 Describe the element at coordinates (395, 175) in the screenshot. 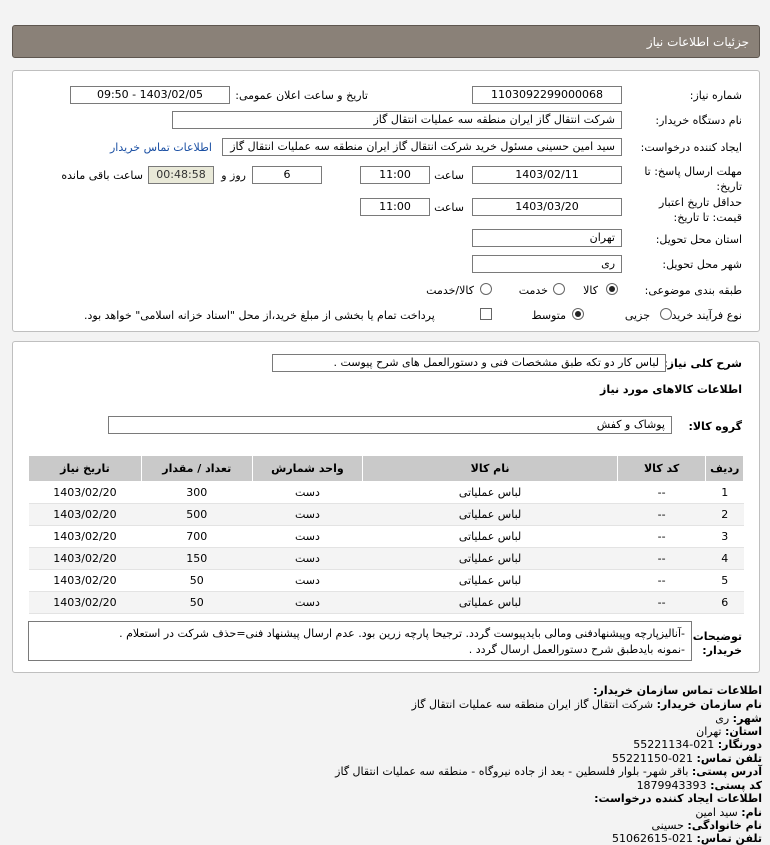

I see `reply-time-field: 11:00` at that location.